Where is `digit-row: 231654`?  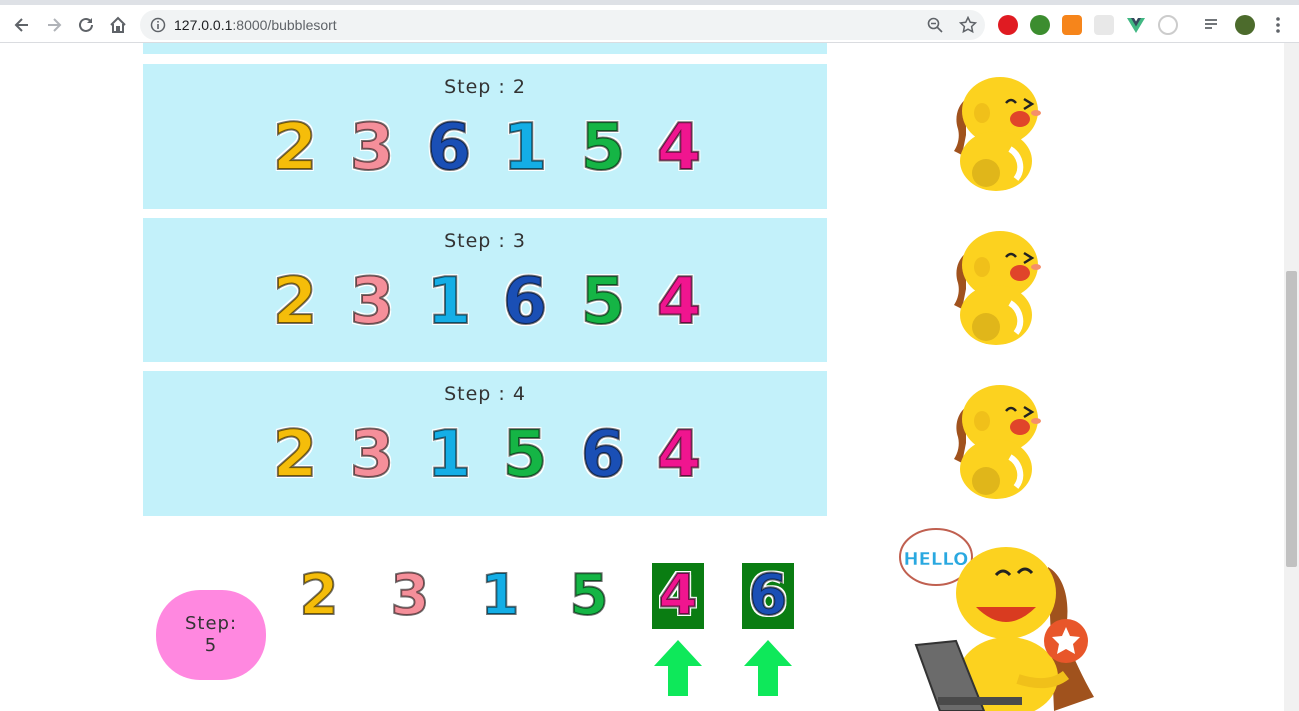
digit-row: 231654 is located at coordinates (493, 302).